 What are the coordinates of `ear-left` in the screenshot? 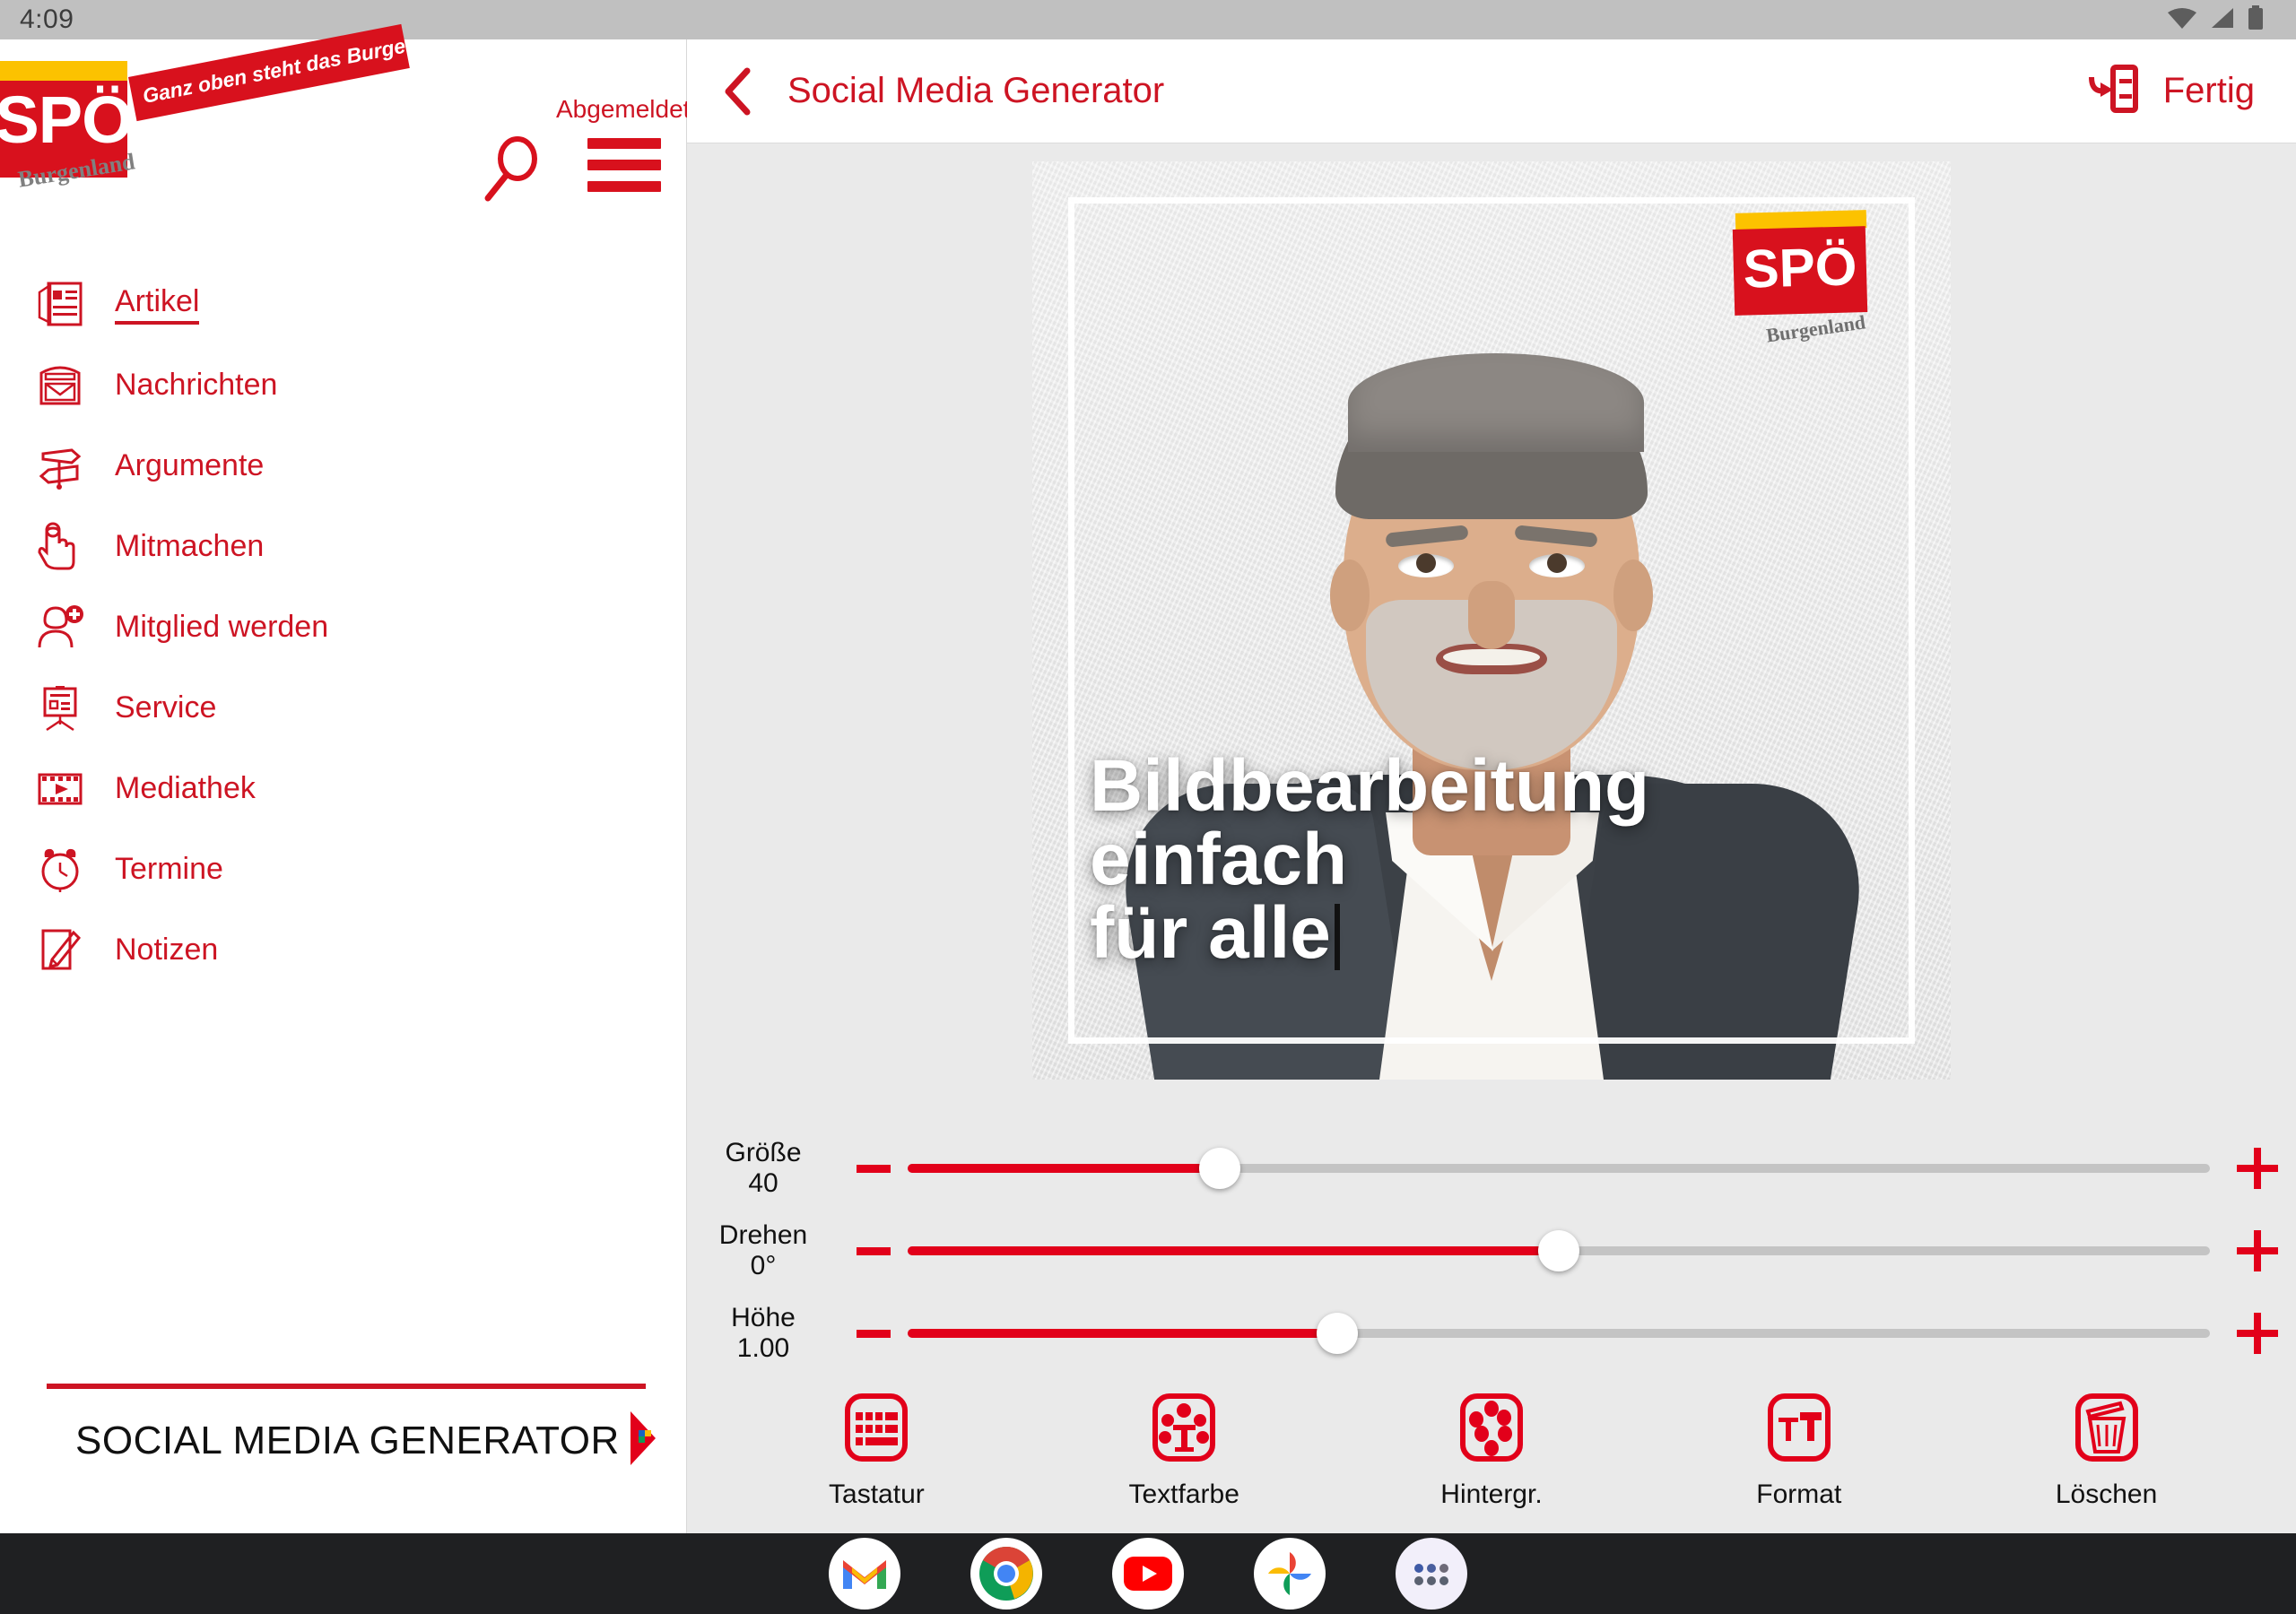 It's located at (1350, 595).